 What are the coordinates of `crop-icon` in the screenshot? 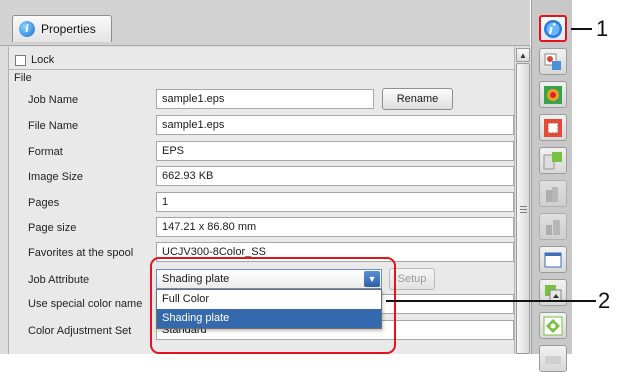 It's located at (553, 127).